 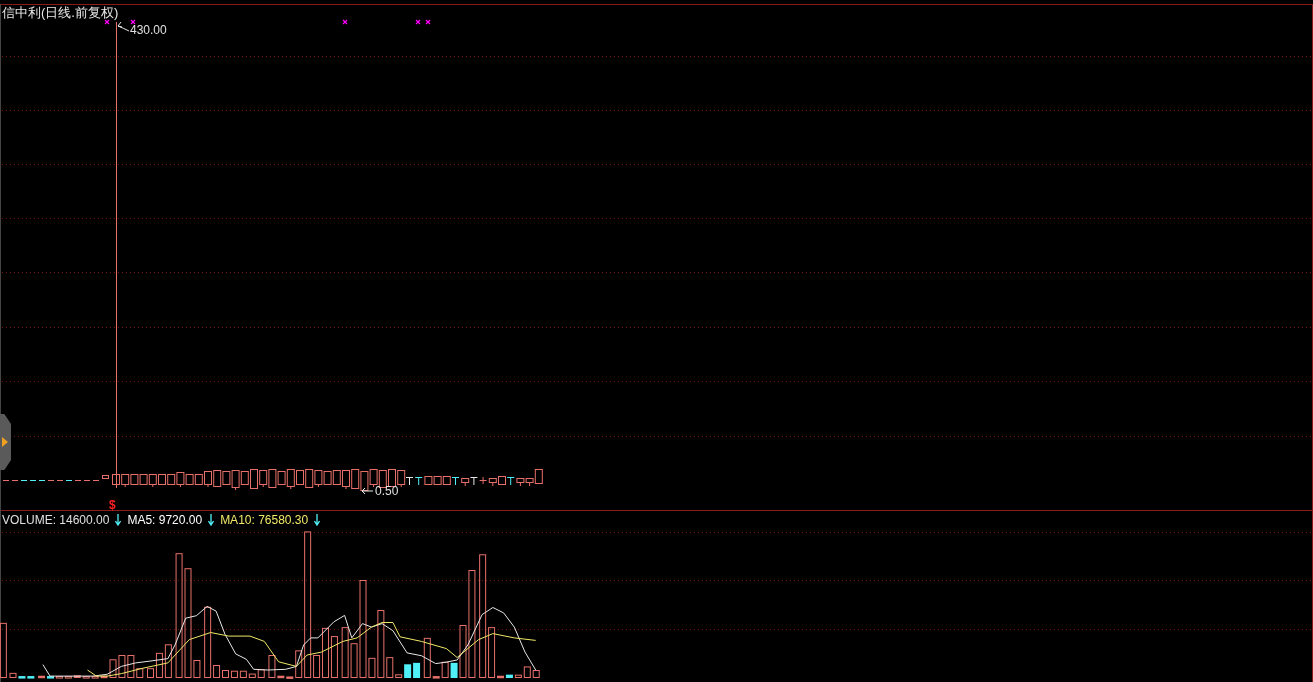 I want to click on legend-value: VOLUME: 14600.00, so click(x=56, y=520).